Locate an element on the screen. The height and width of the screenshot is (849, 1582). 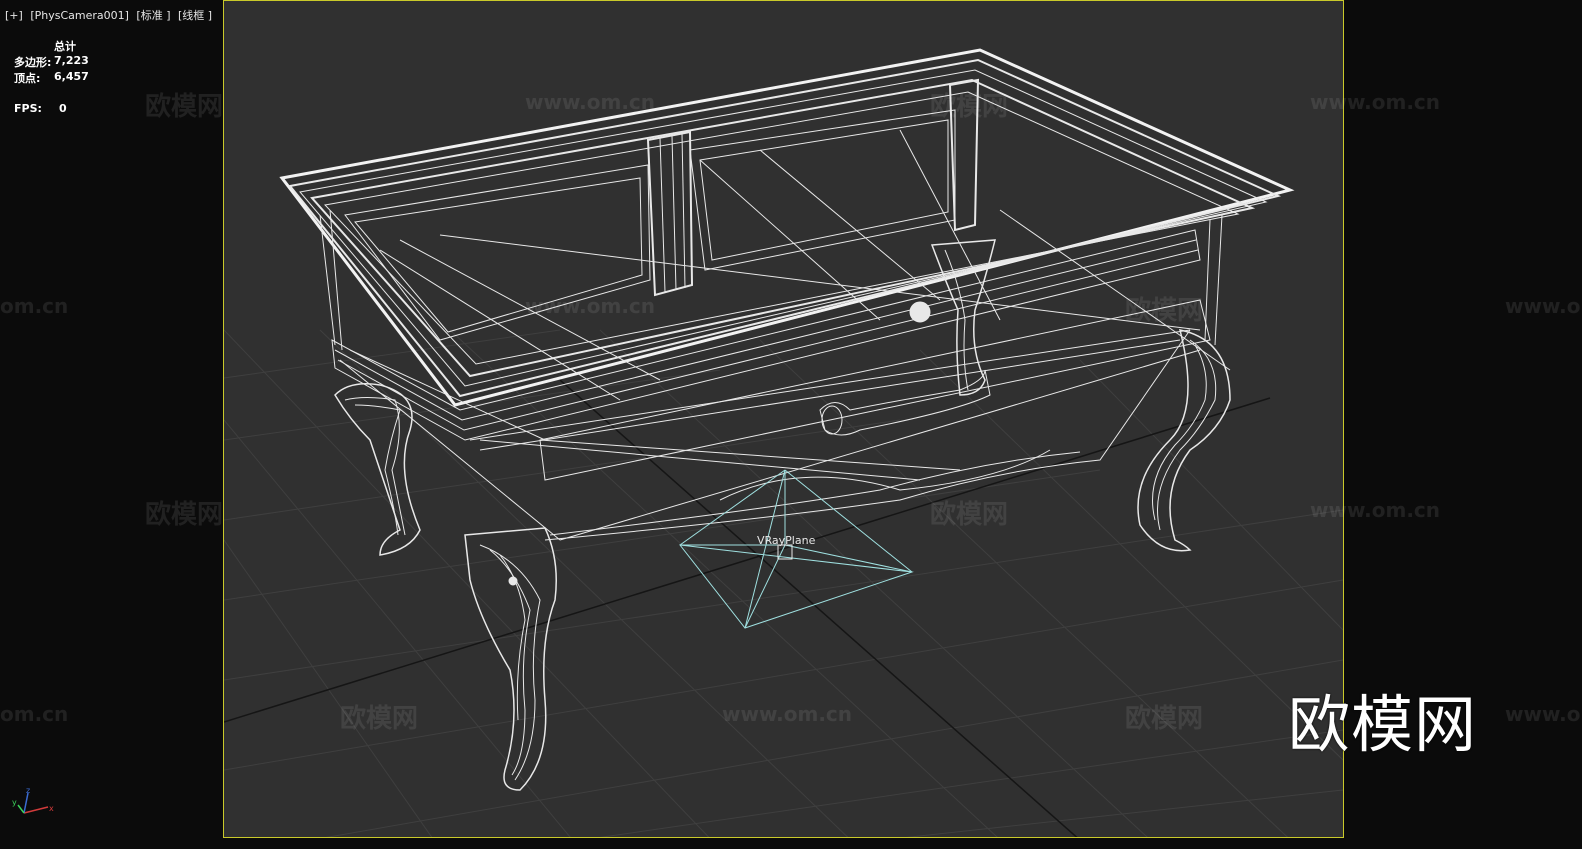
table-leg-front is located at coordinates (510, 659).